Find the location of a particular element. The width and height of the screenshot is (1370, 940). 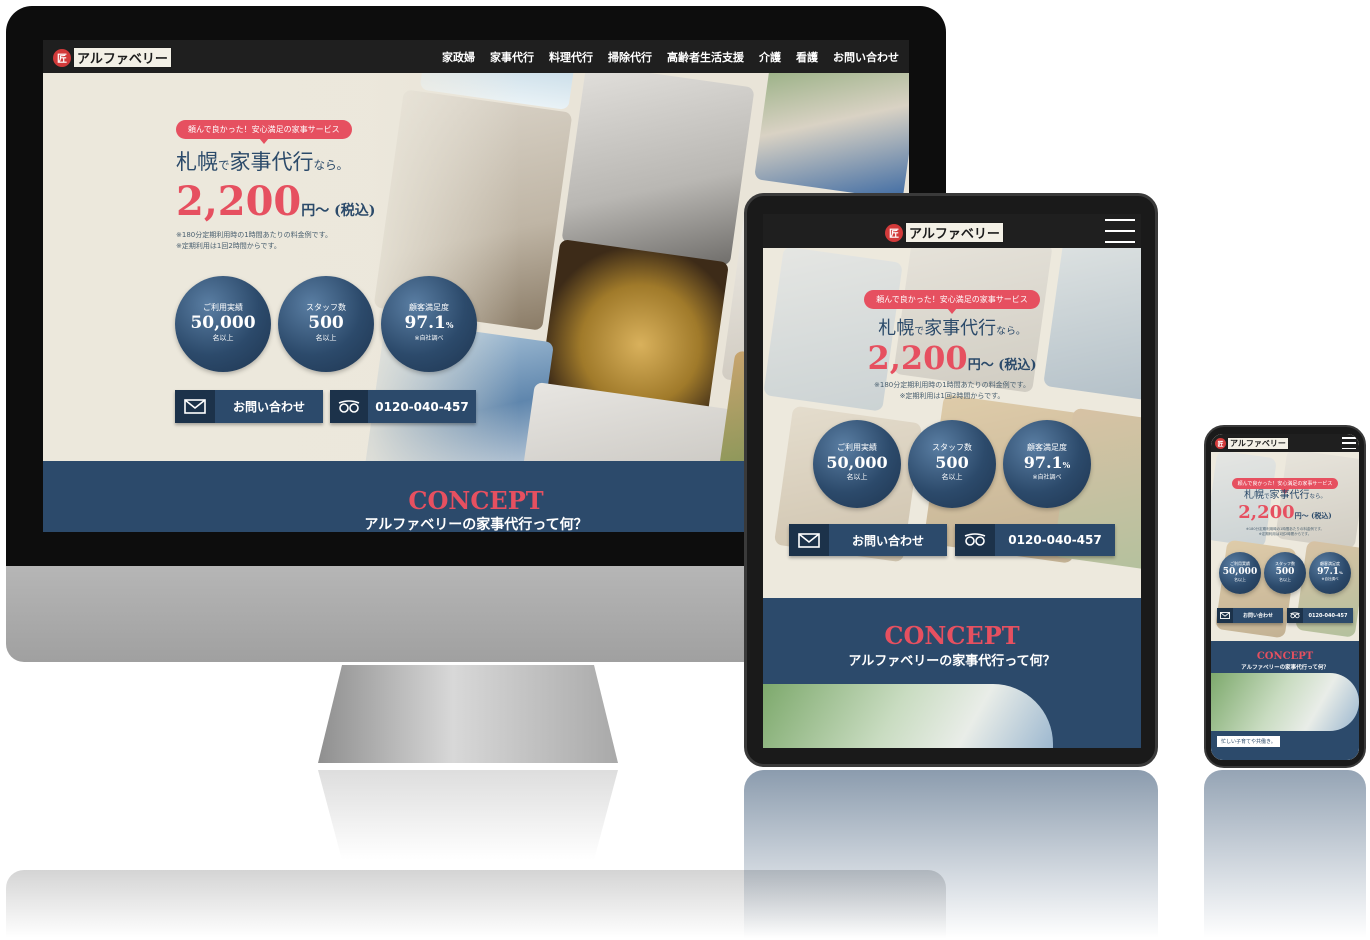

hero-badge: 頼んで良かった！安心満足の家事サービス is located at coordinates (264, 132).